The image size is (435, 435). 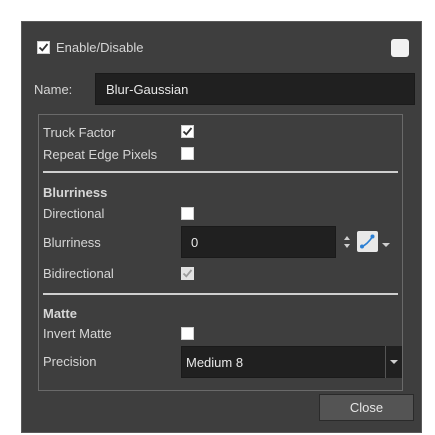 I want to click on name-field: Blur-Gaussian, so click(x=255, y=89).